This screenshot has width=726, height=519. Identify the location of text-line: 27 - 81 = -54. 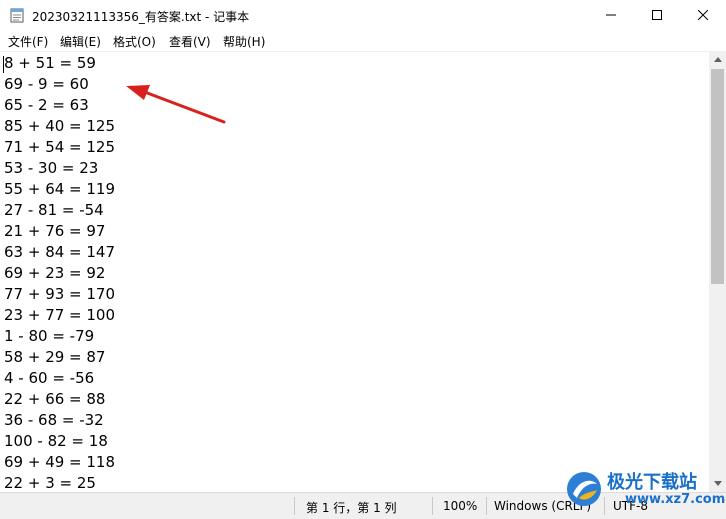
(54, 210).